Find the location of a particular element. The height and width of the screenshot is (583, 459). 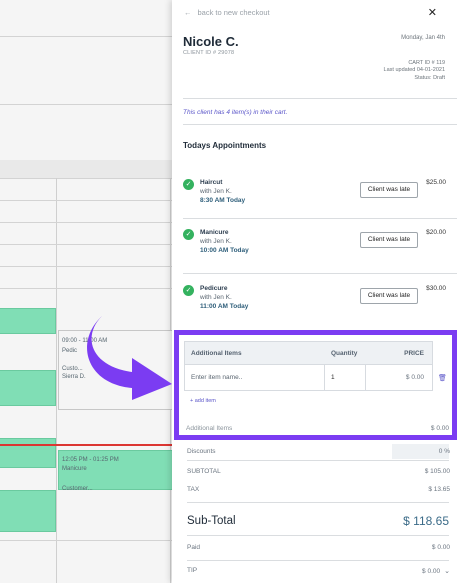

arrow-left-icon: ← is located at coordinates (188, 12).